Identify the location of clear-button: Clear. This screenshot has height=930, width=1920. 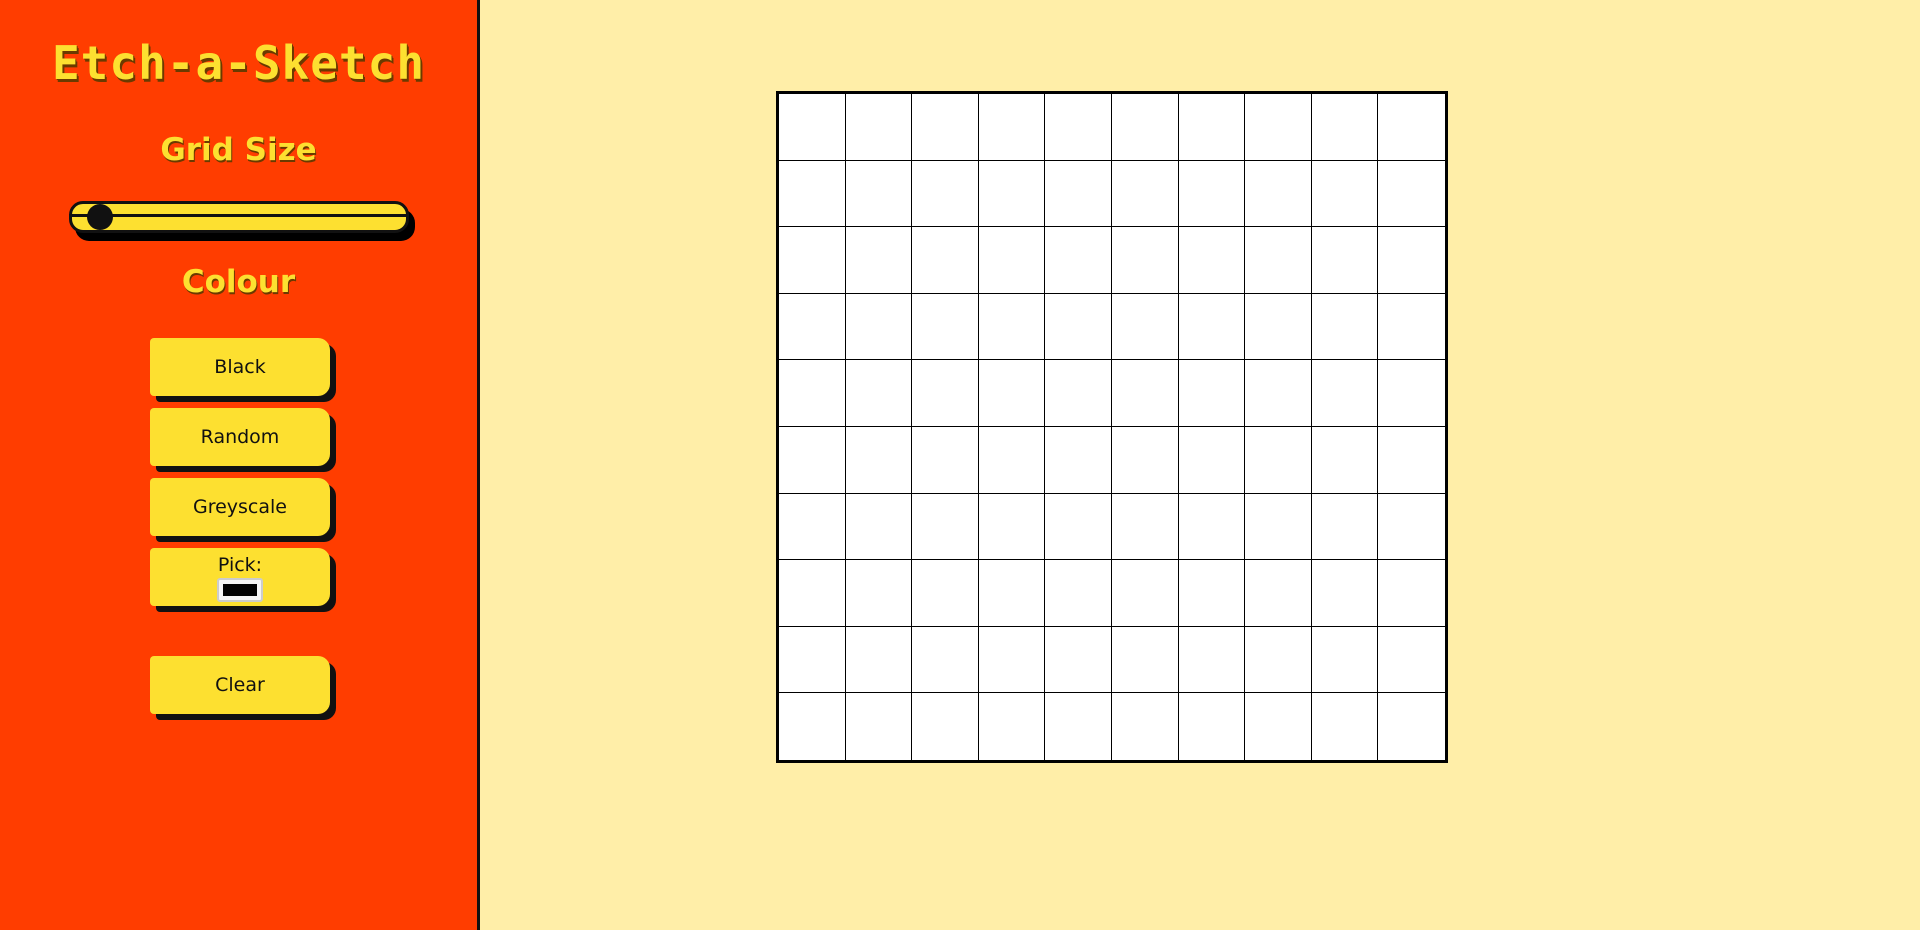
(240, 685).